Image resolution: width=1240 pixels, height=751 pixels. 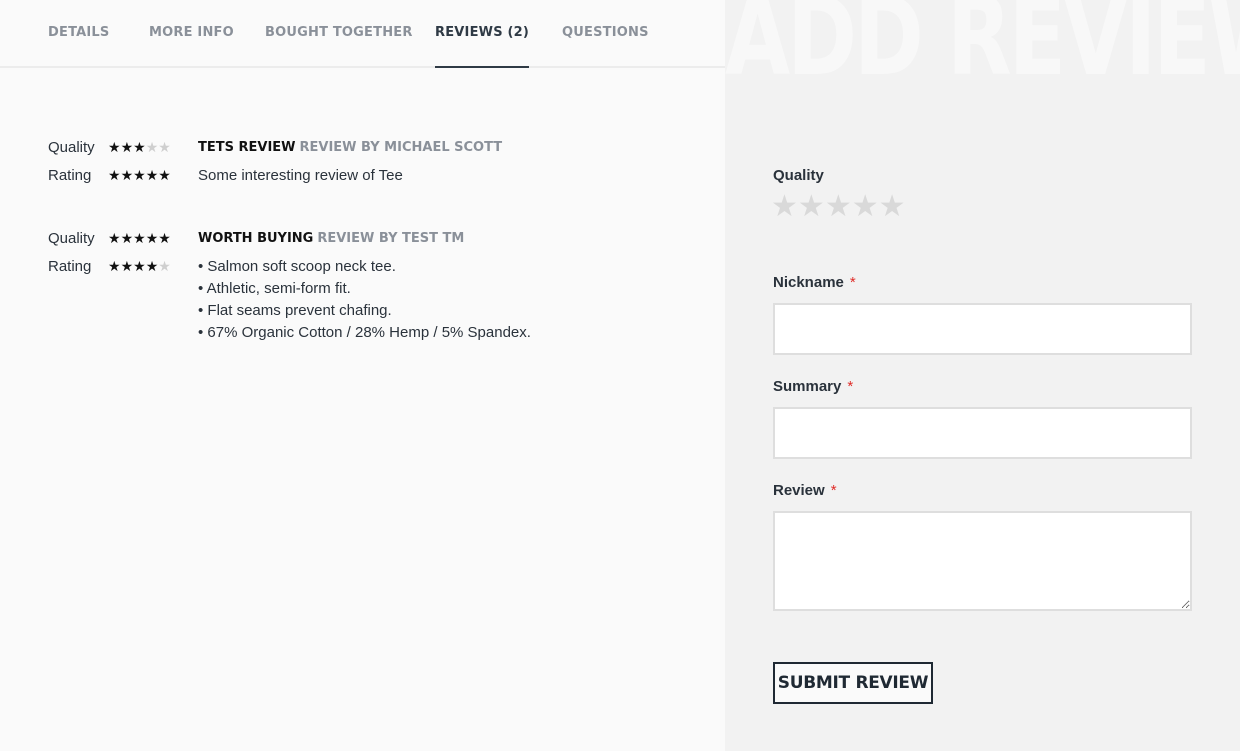 I want to click on review-heading: WORTH BUYING REVIEW BY TEST TM, so click(x=331, y=238).